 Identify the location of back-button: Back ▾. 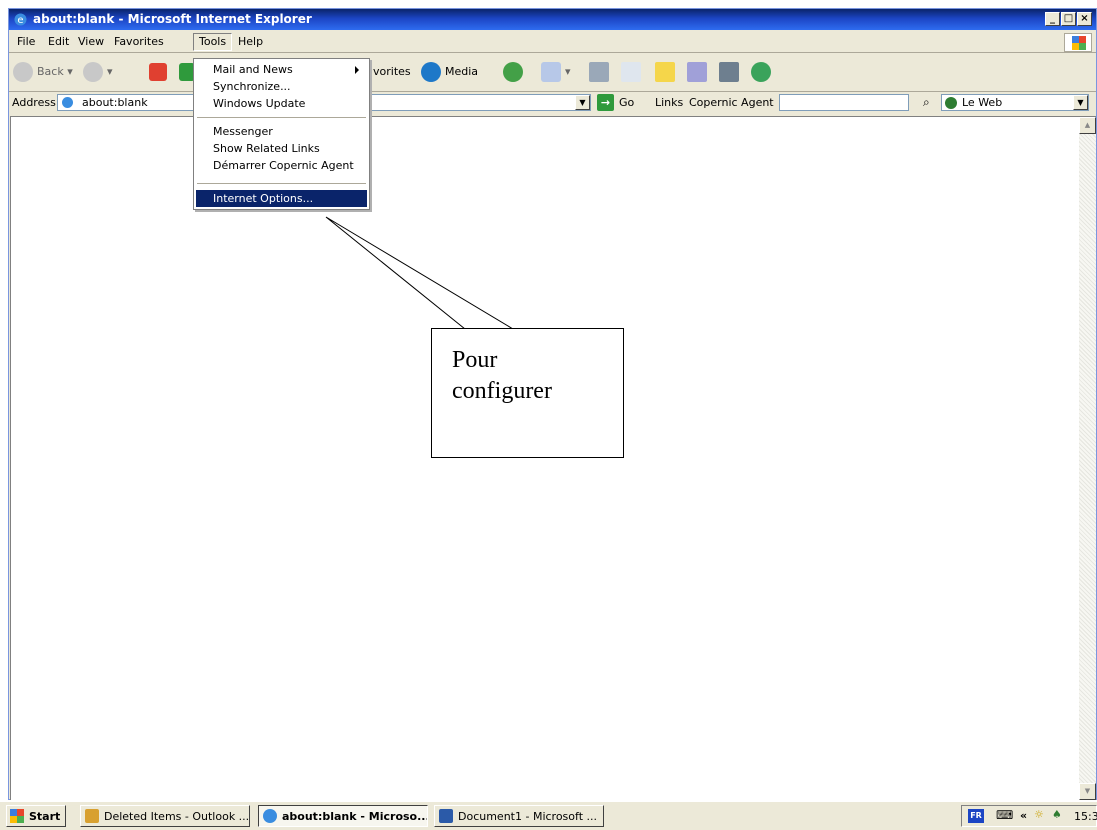
(43, 72).